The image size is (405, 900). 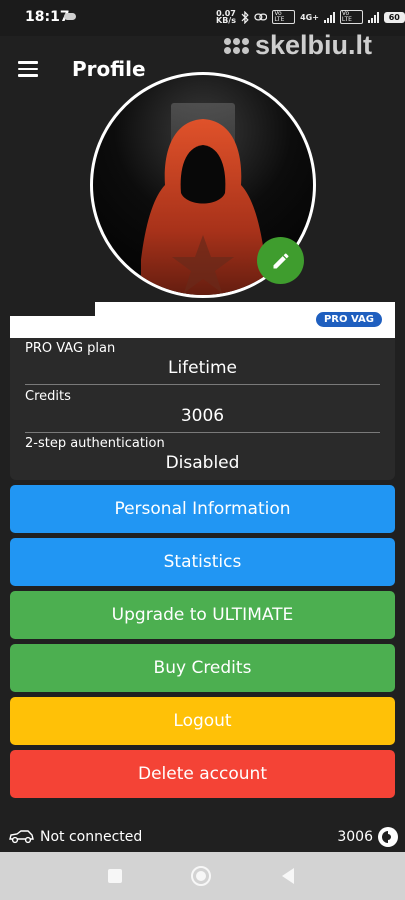 I want to click on signal-icon, so click(x=329, y=17).